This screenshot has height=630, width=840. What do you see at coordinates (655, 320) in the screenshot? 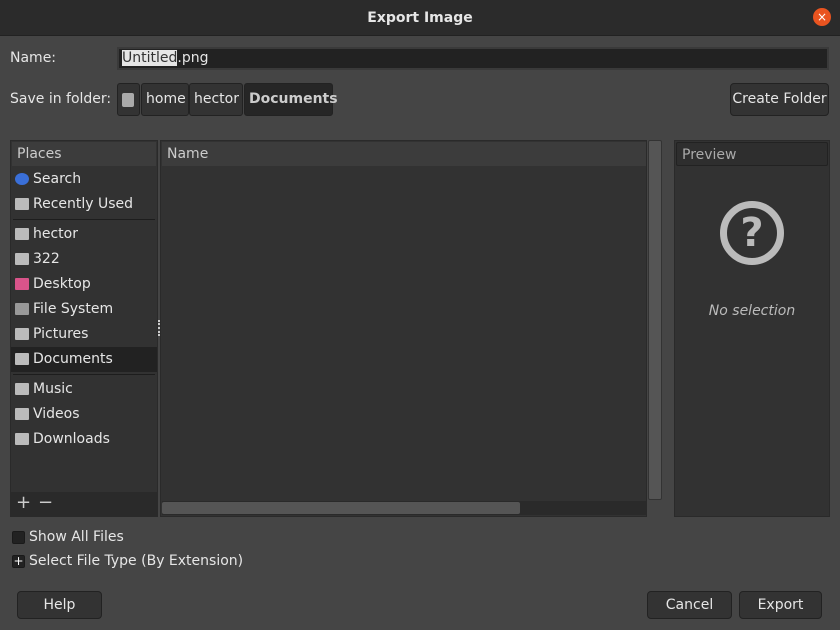
I see `vertical-scrollbar` at bounding box center [655, 320].